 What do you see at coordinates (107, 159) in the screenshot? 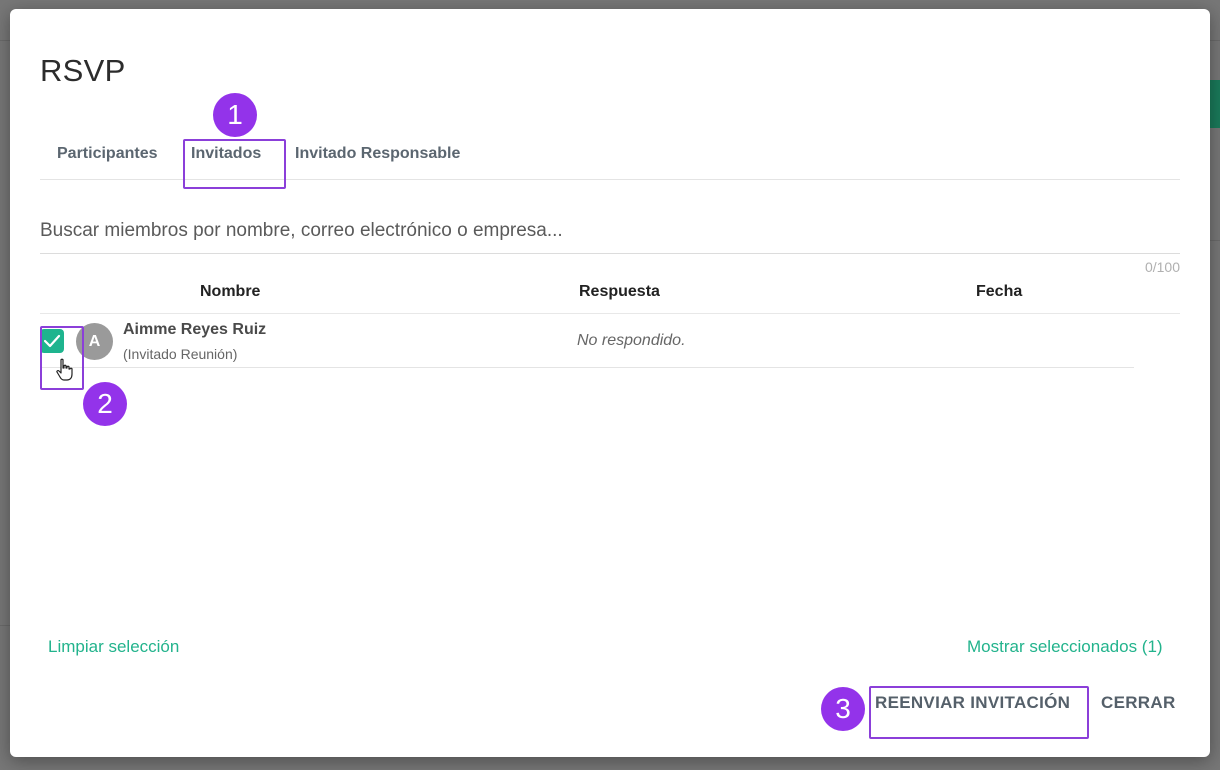
I see `tab-participantes: Participantes` at bounding box center [107, 159].